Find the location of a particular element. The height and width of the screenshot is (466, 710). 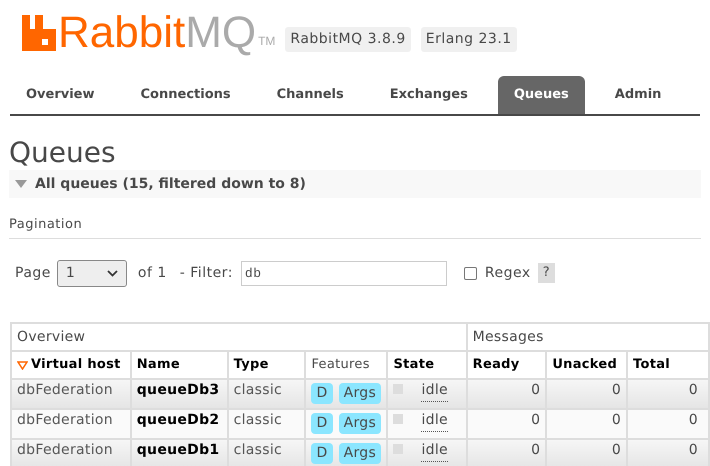

page-label: Page is located at coordinates (33, 273).